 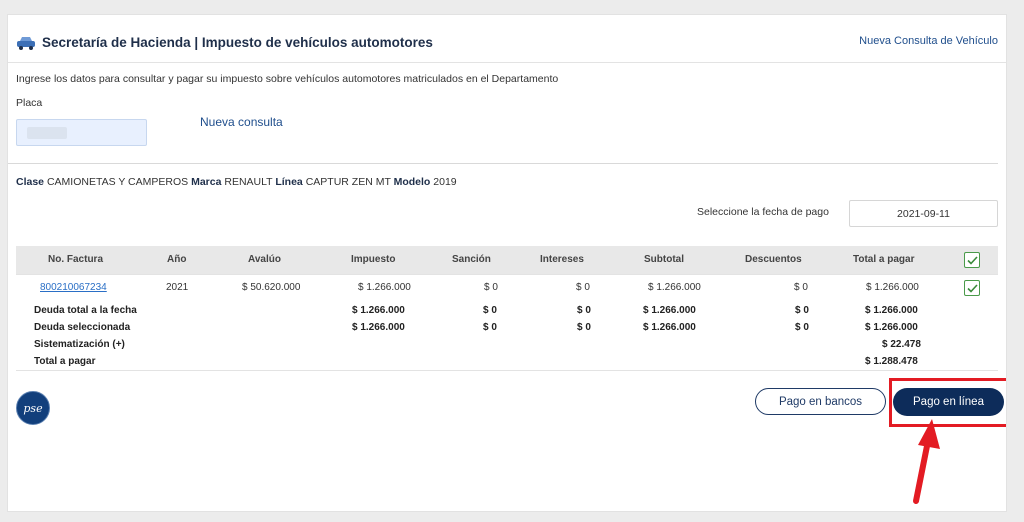 I want to click on cell-avaluo: $ 50.620.000, so click(x=271, y=287).